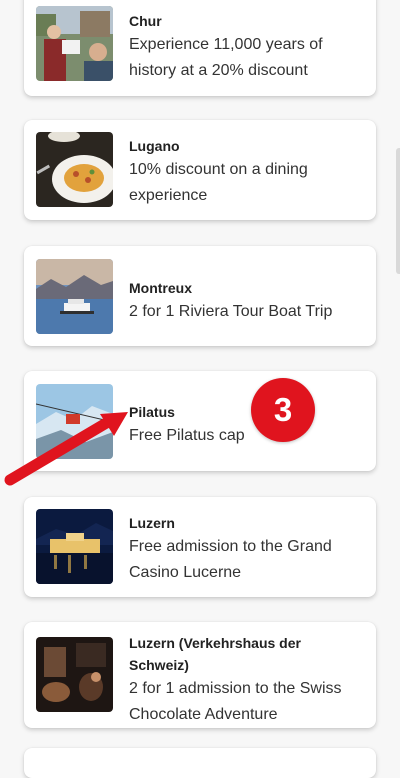 This screenshot has height=778, width=400. I want to click on lugano-photo-thumbnail, so click(74, 169).